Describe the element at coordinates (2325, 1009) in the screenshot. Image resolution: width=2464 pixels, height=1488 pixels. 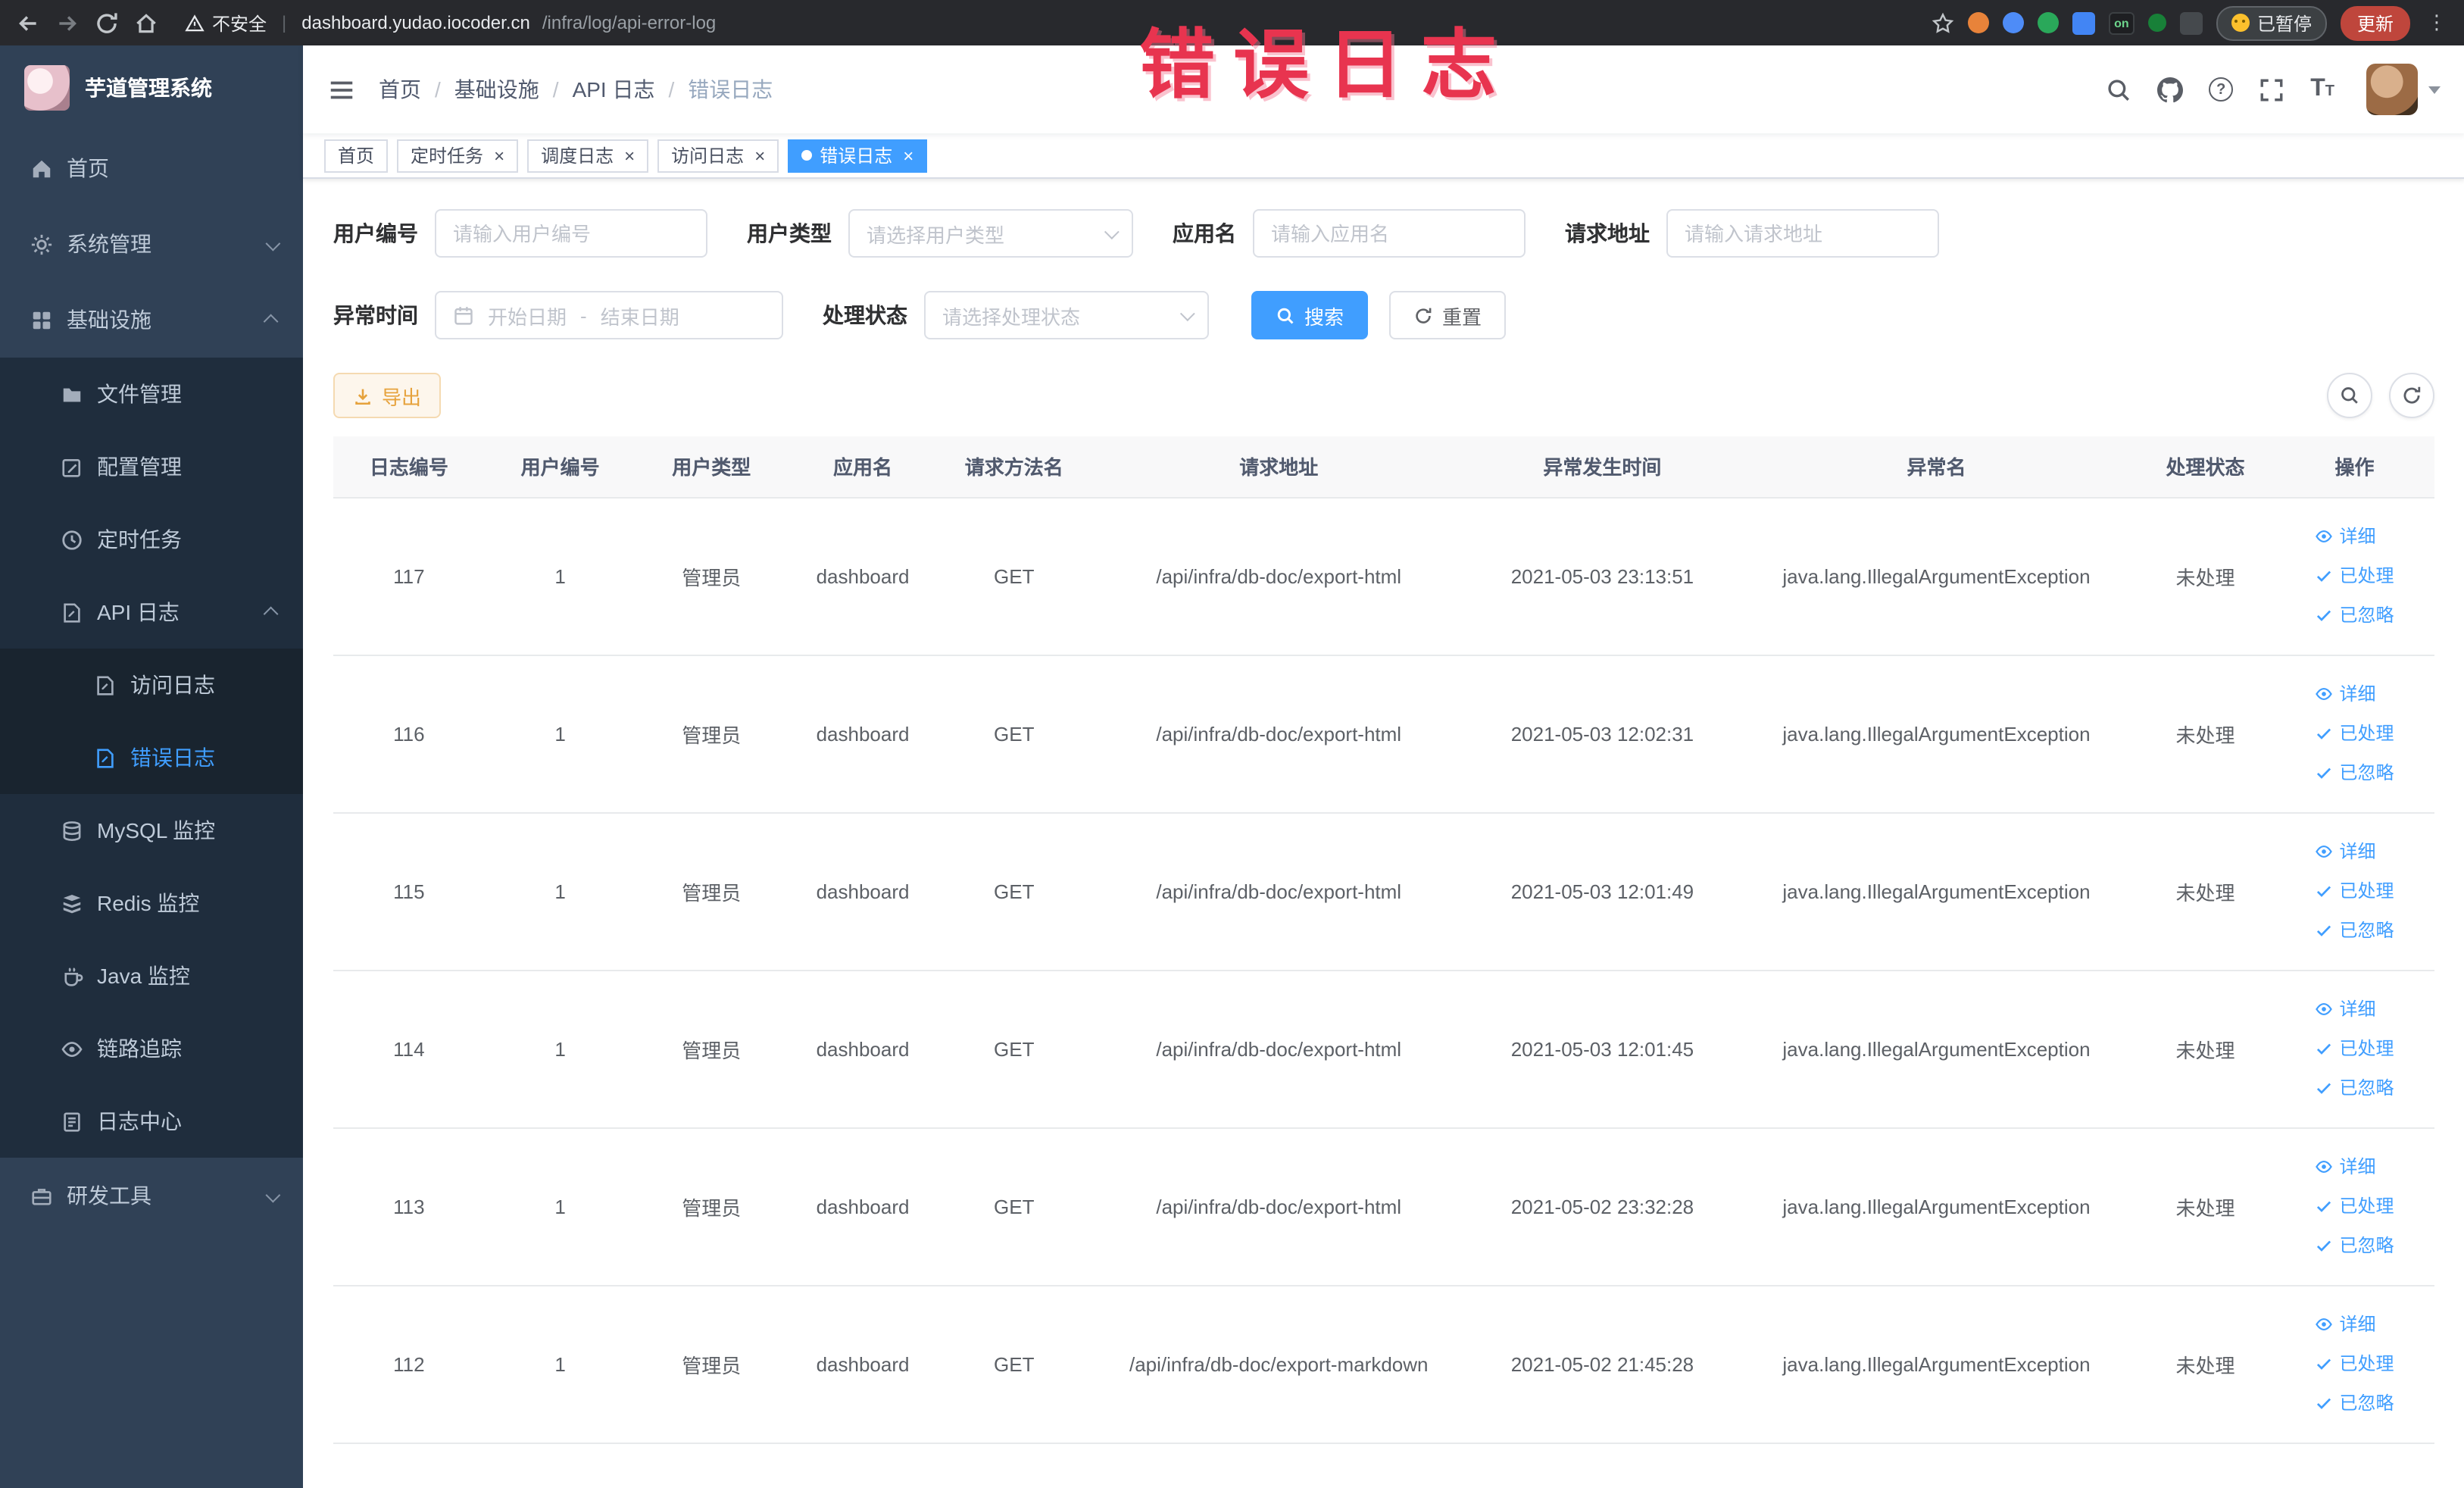
I see `eye-icon` at that location.